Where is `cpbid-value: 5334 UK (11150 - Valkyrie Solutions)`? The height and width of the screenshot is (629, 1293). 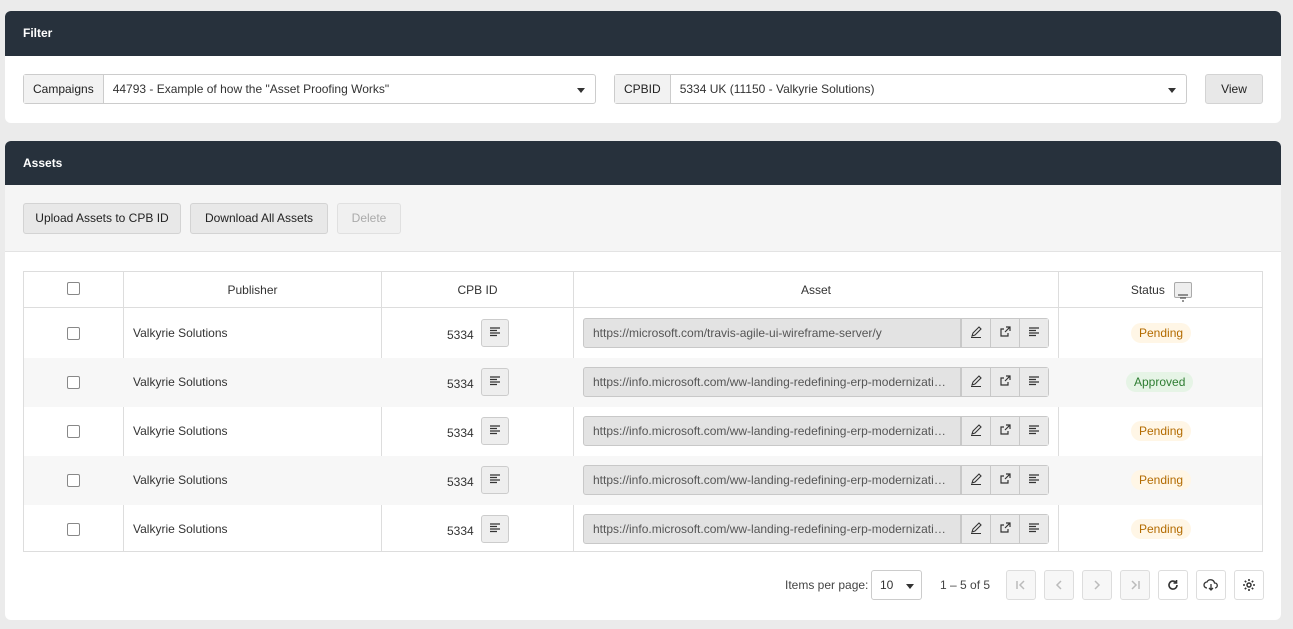 cpbid-value: 5334 UK (11150 - Valkyrie Solutions) is located at coordinates (928, 89).